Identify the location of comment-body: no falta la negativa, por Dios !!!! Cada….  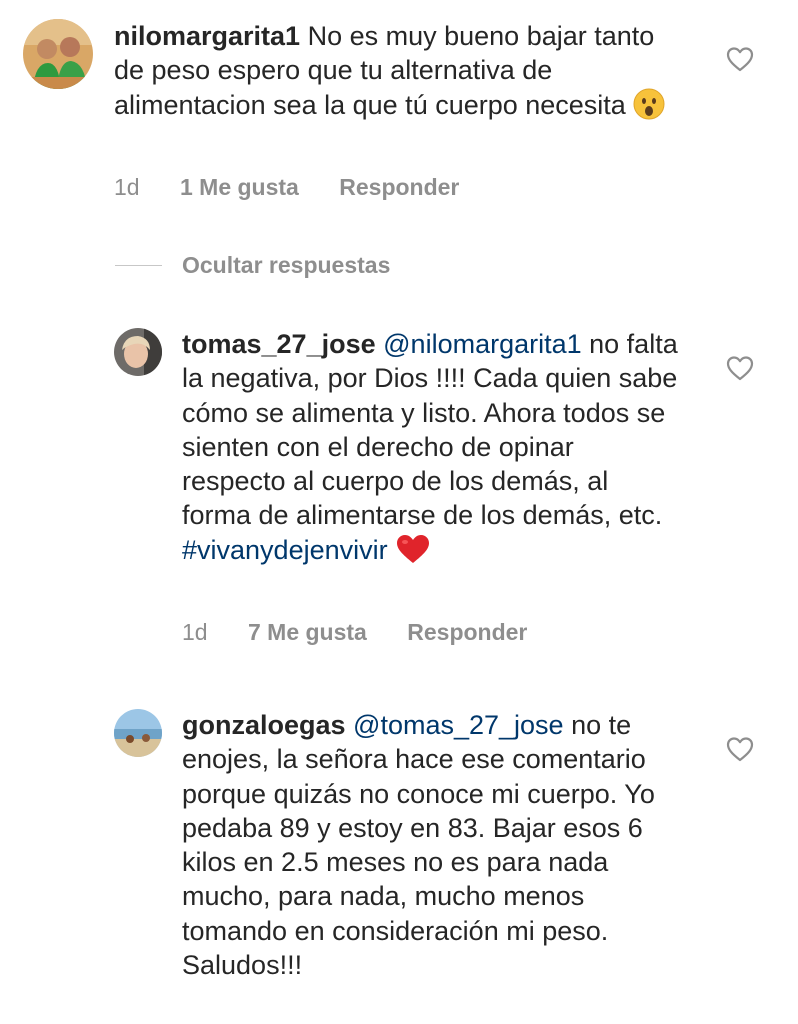
(430, 430).